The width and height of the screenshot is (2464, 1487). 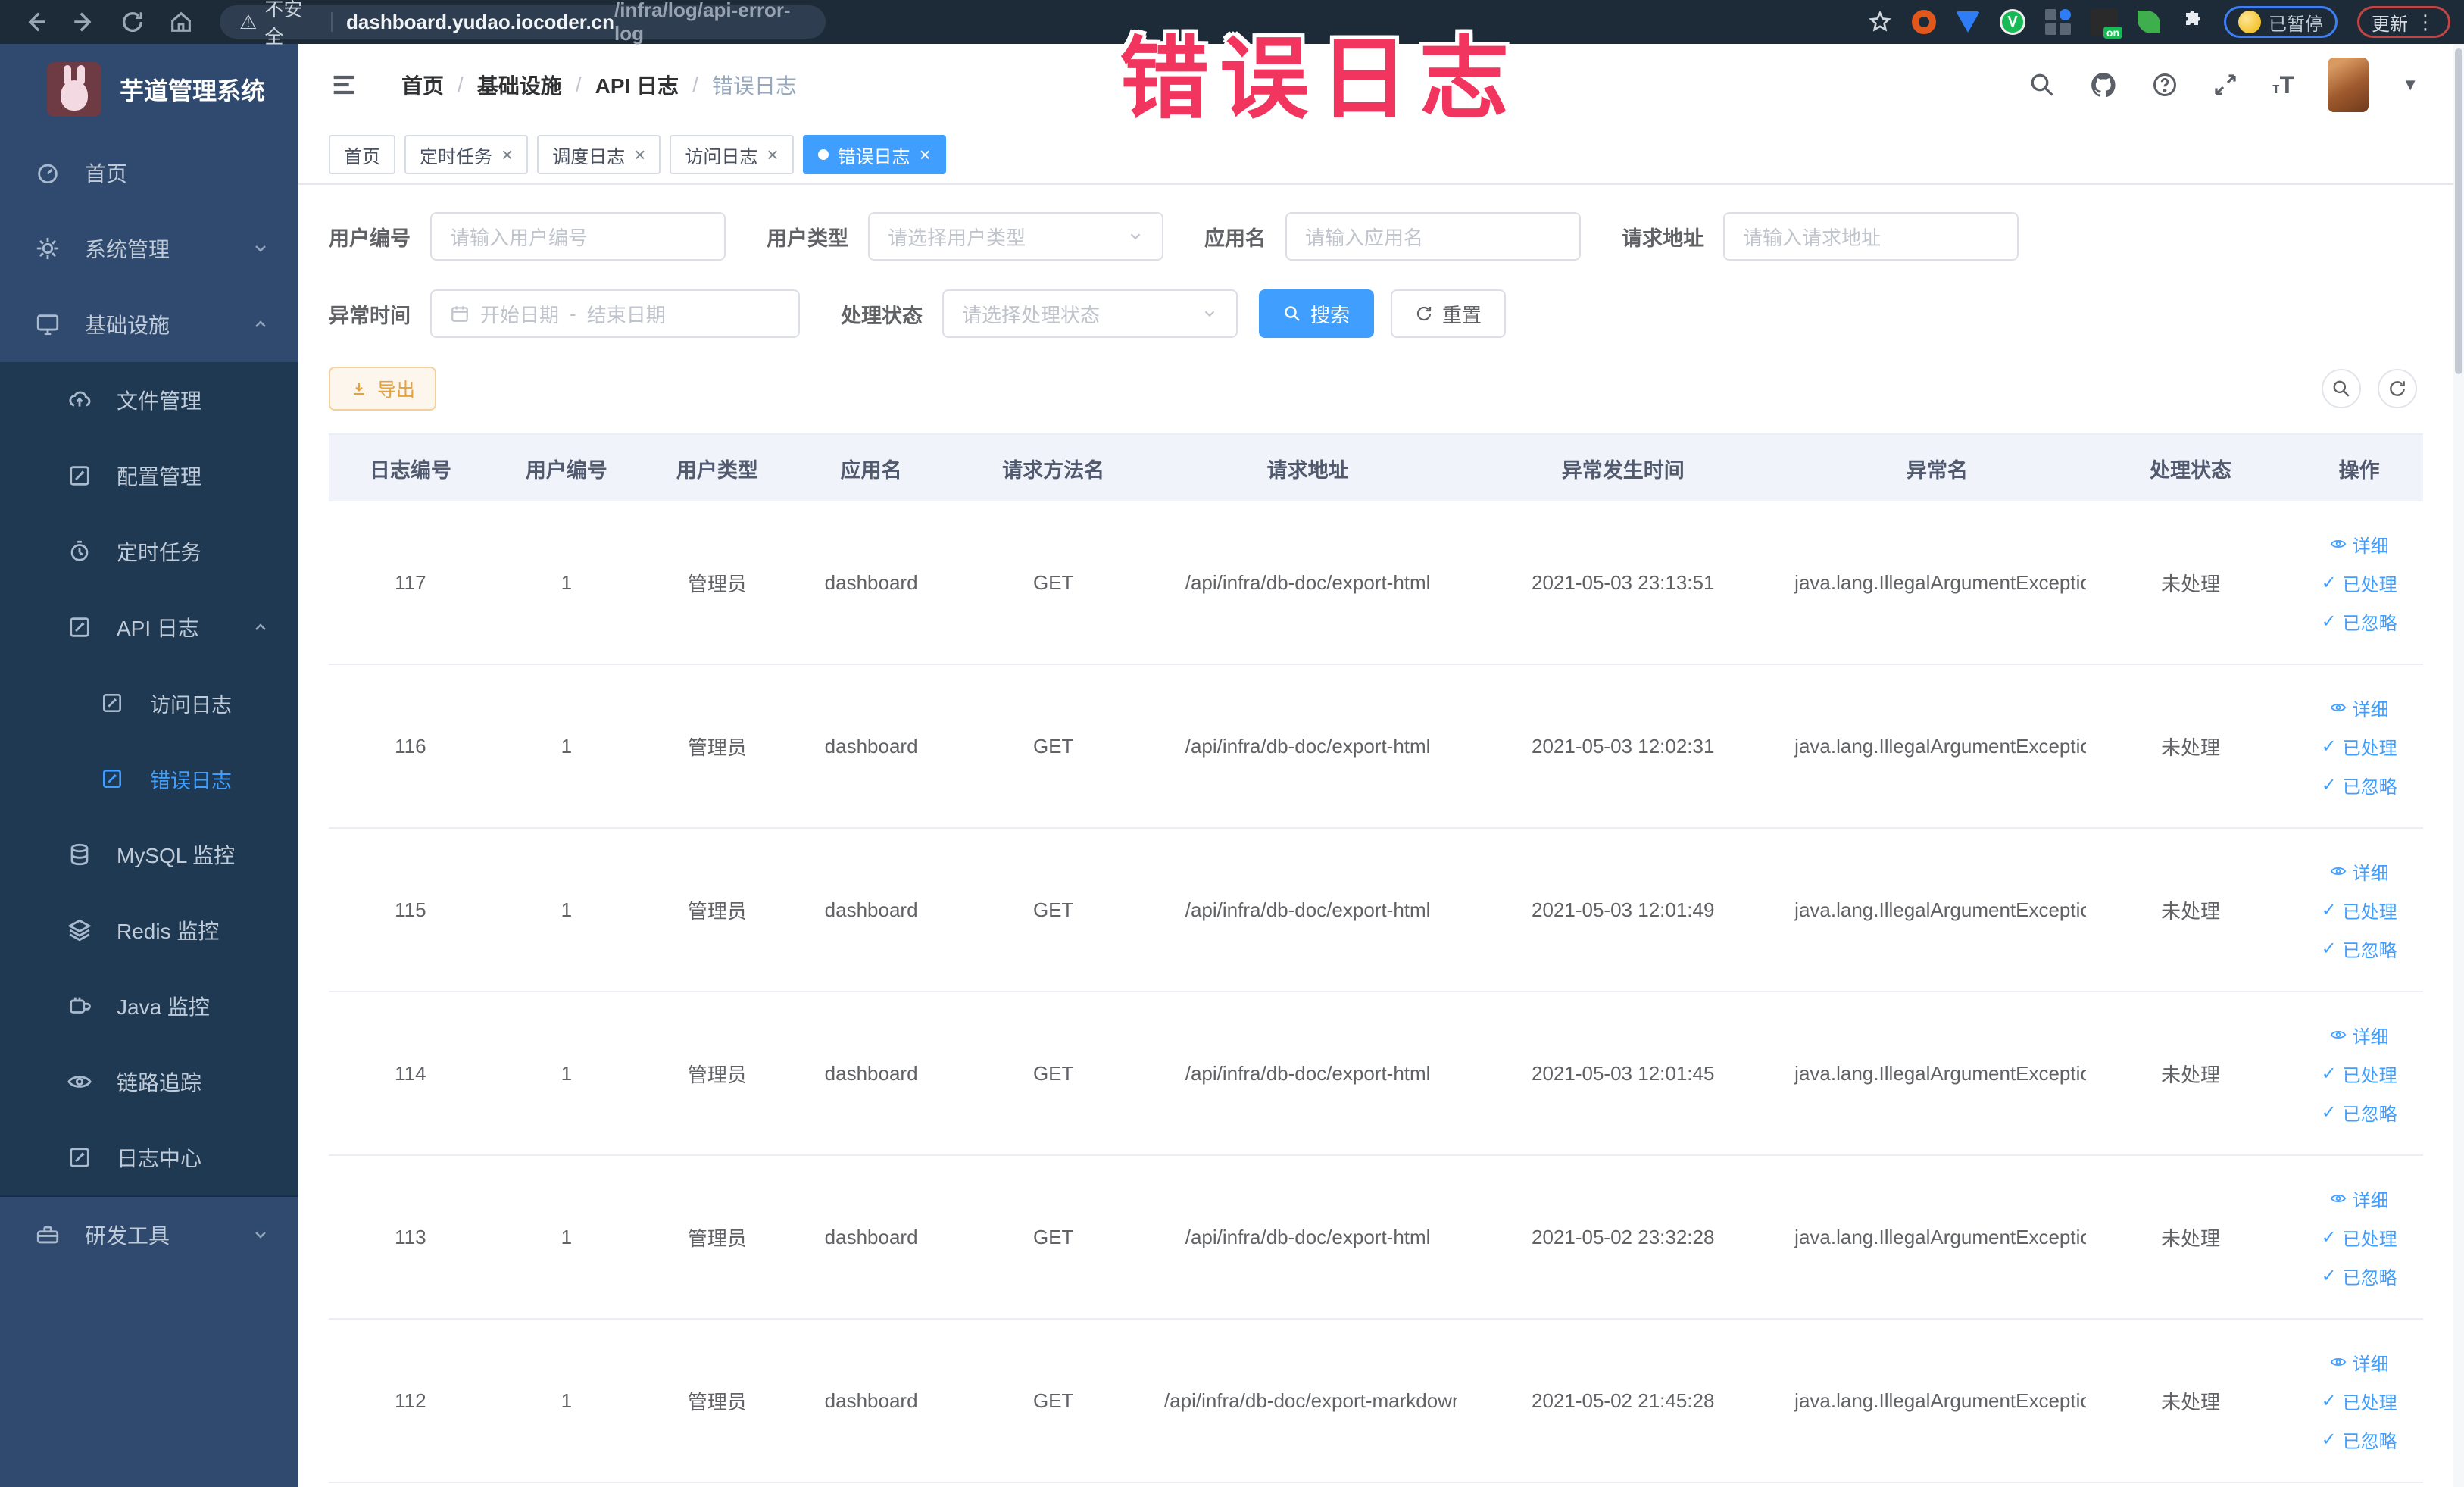 What do you see at coordinates (871, 470) in the screenshot?
I see `col-app-name: 应用名` at bounding box center [871, 470].